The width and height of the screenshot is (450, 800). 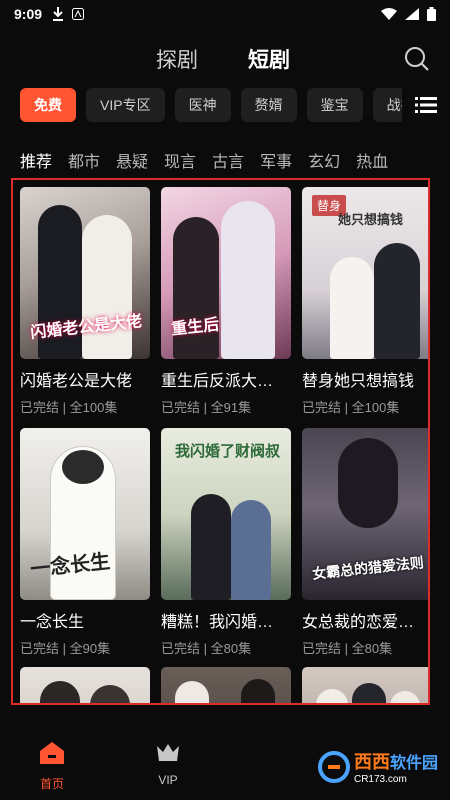 I want to click on drama-meta: 已完结 | 全91集, so click(x=206, y=407).